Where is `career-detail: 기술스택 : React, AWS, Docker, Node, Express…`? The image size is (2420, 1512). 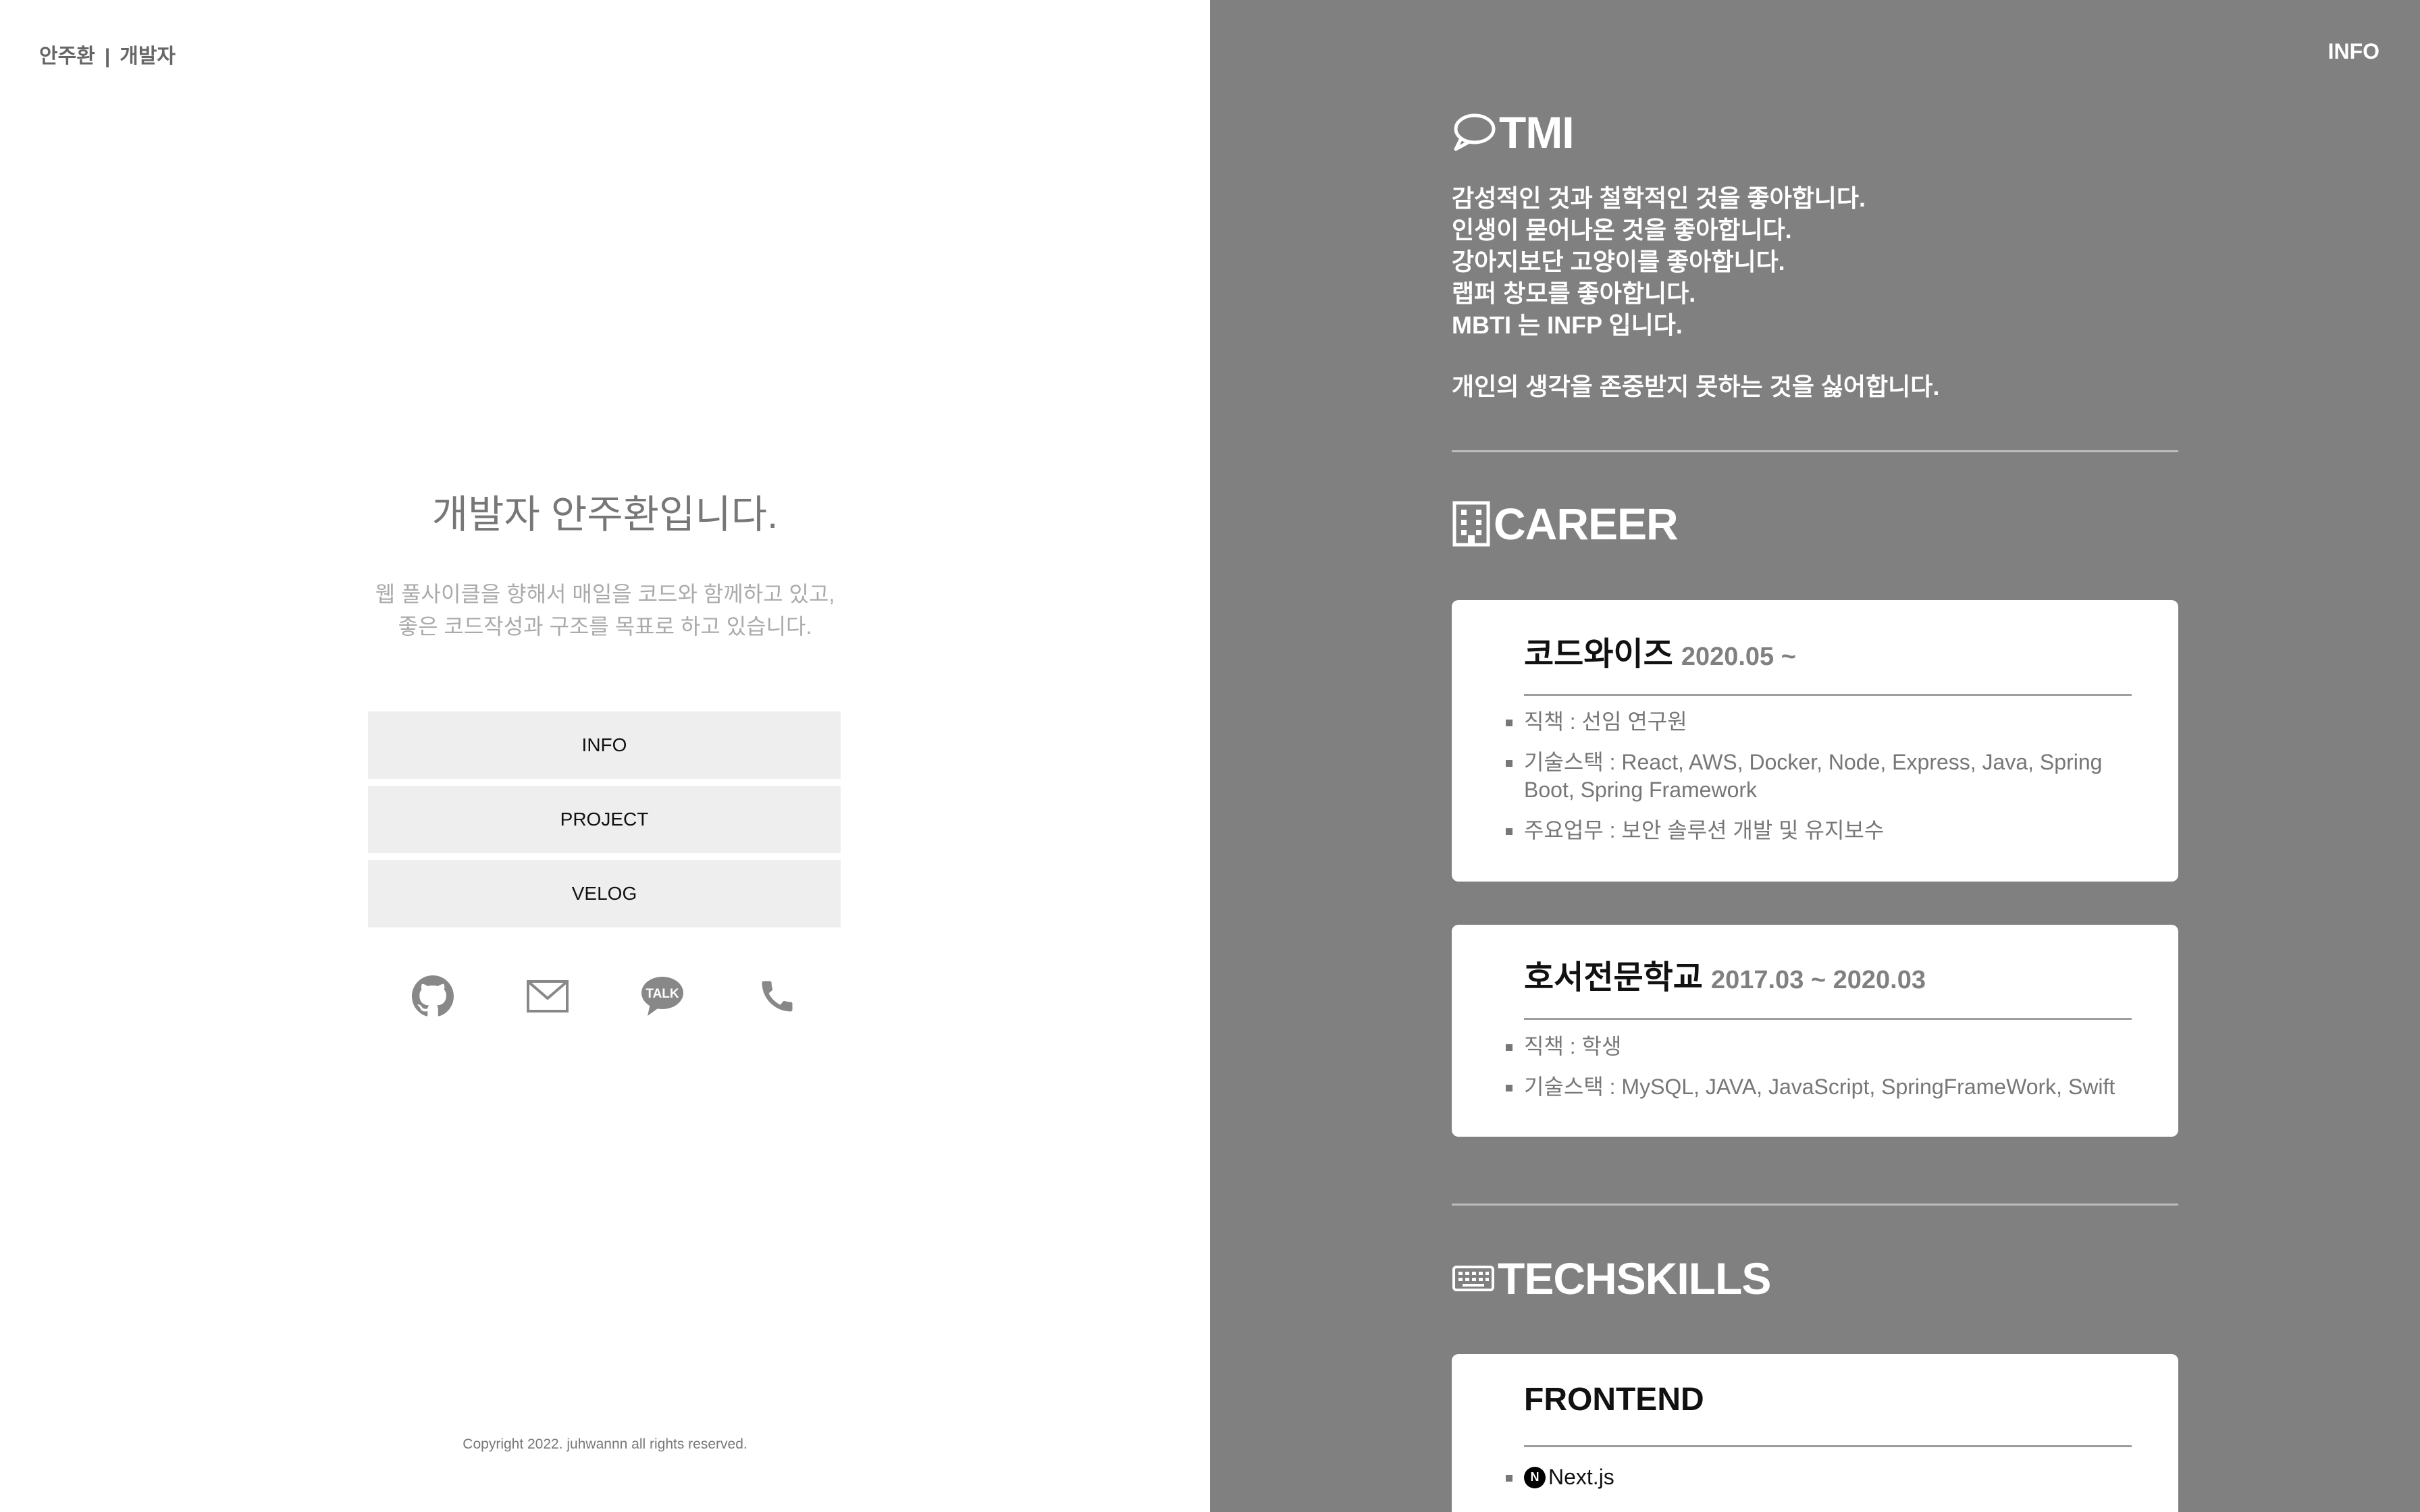 career-detail: 기술스택 : React, AWS, Docker, Node, Express… is located at coordinates (1819, 776).